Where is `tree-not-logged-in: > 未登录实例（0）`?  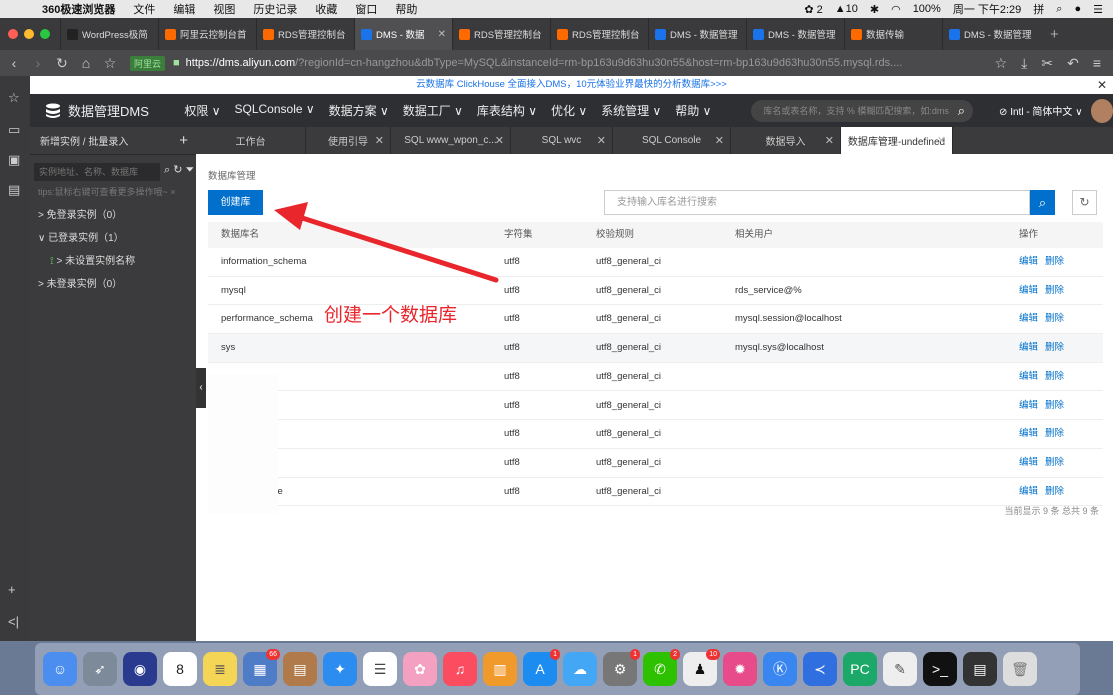 tree-not-logged-in: > 未登录实例（0） is located at coordinates (113, 284).